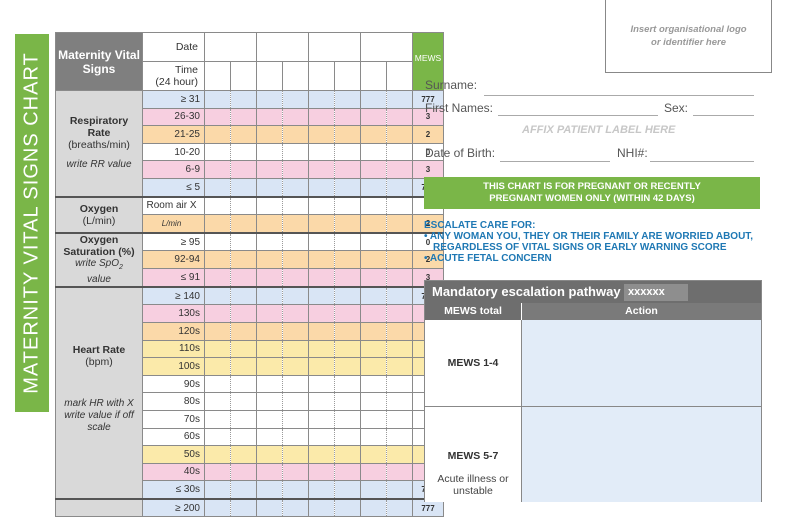  What do you see at coordinates (386, 47) in the screenshot?
I see `date-entry-cell` at bounding box center [386, 47].